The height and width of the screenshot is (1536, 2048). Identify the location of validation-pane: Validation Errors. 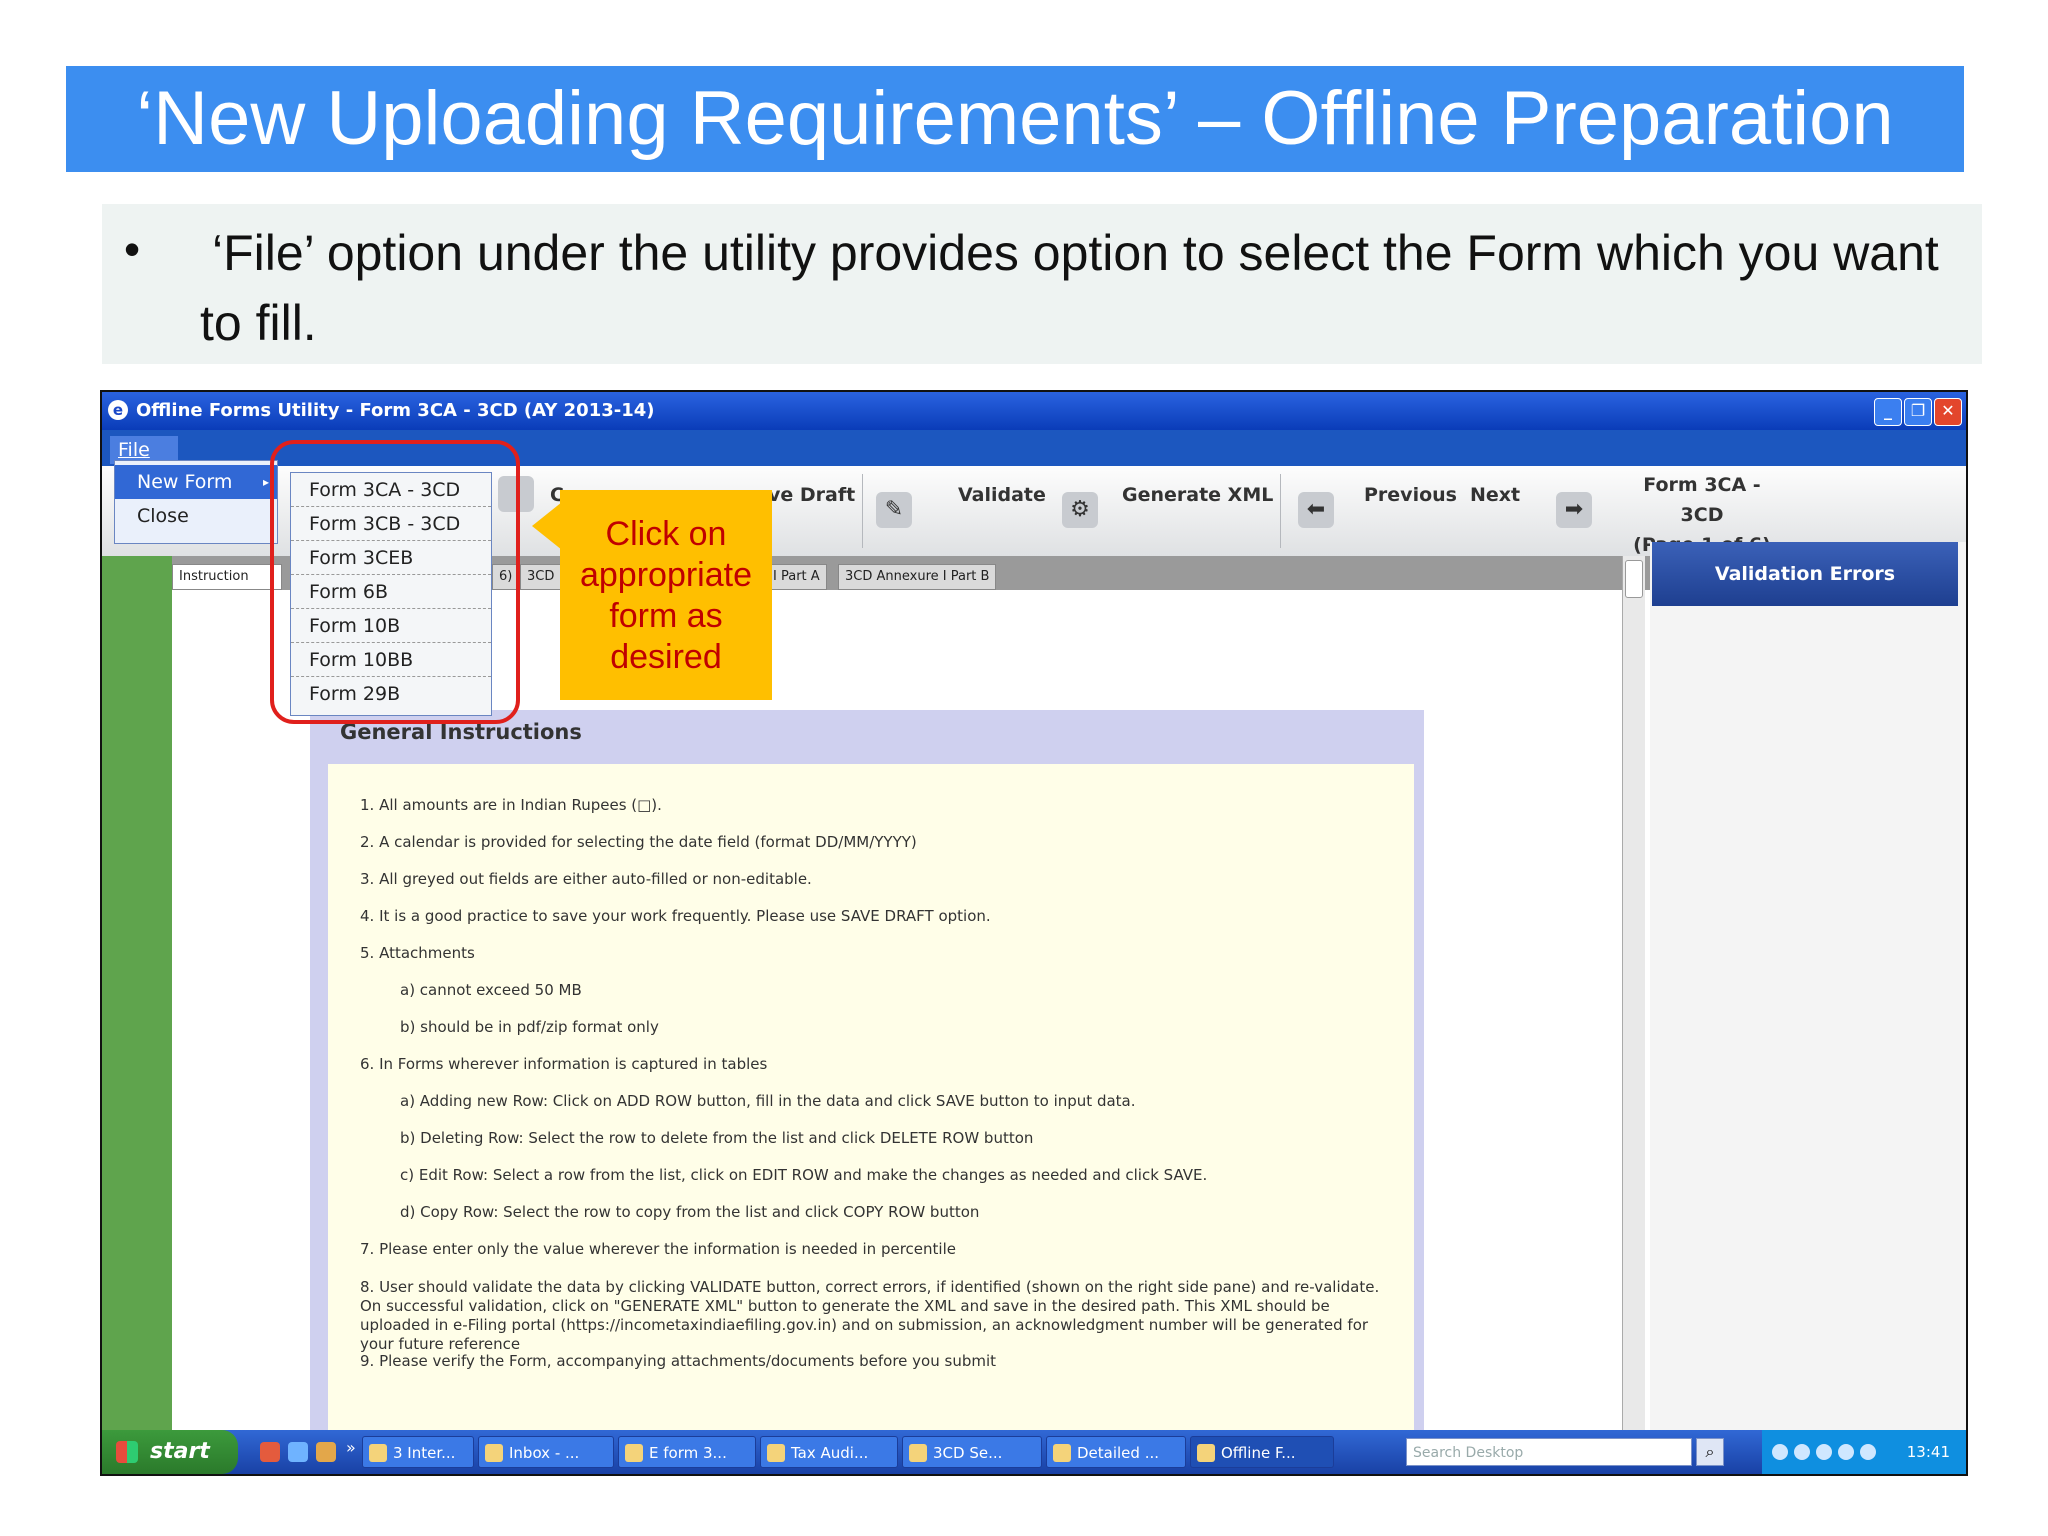
(1808, 993).